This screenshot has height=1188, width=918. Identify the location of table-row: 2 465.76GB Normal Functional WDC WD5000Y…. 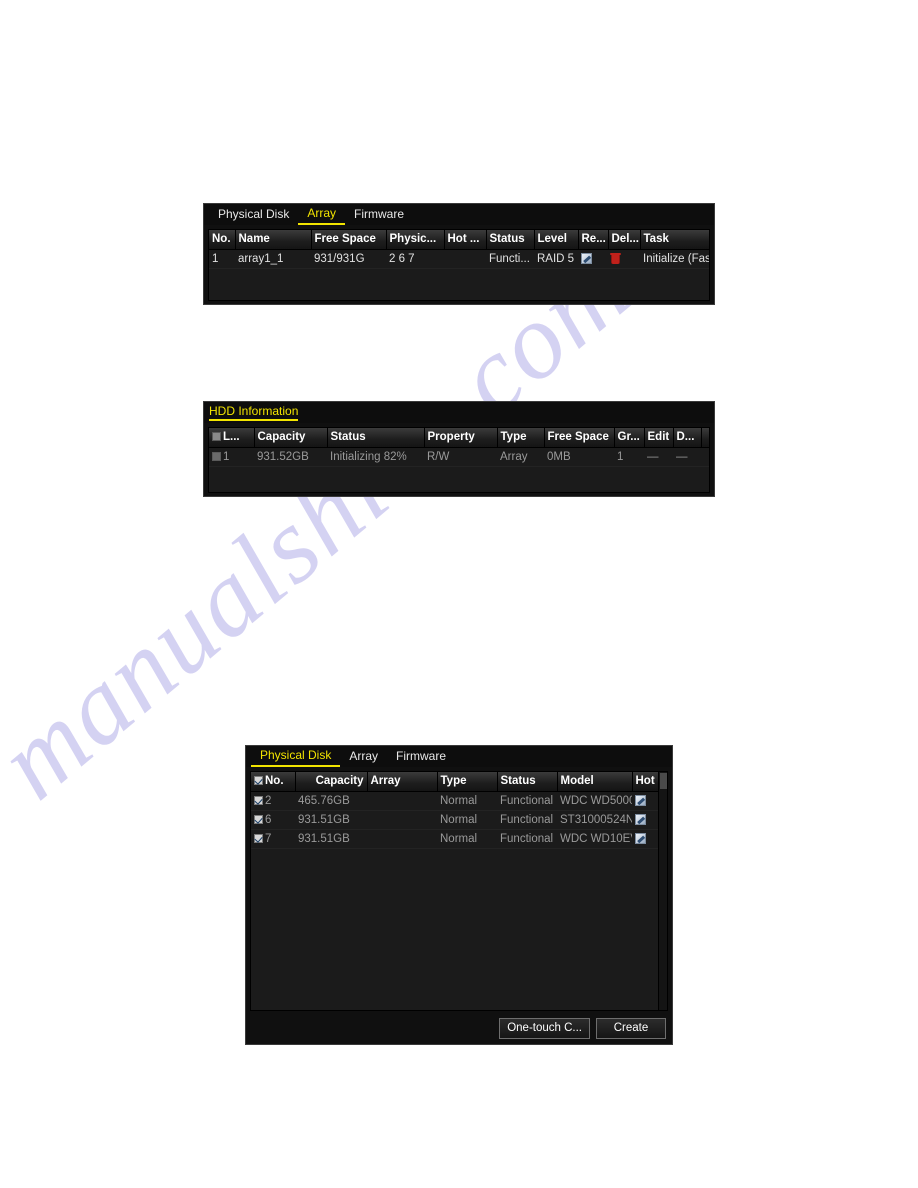
(459, 801).